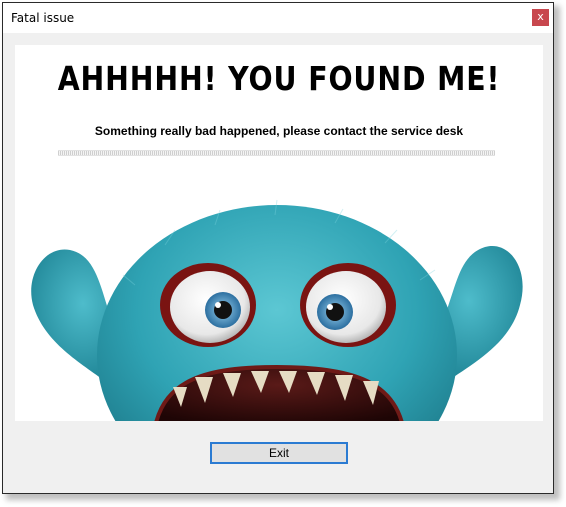 This screenshot has width=566, height=507. What do you see at coordinates (540, 17) in the screenshot?
I see `close-button: x` at bounding box center [540, 17].